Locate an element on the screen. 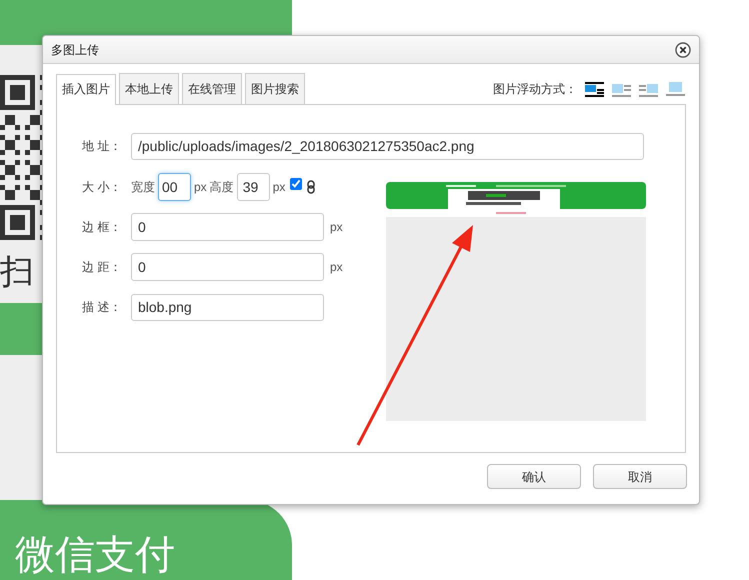 The height and width of the screenshot is (580, 749). width-label: 宽度 is located at coordinates (143, 187).